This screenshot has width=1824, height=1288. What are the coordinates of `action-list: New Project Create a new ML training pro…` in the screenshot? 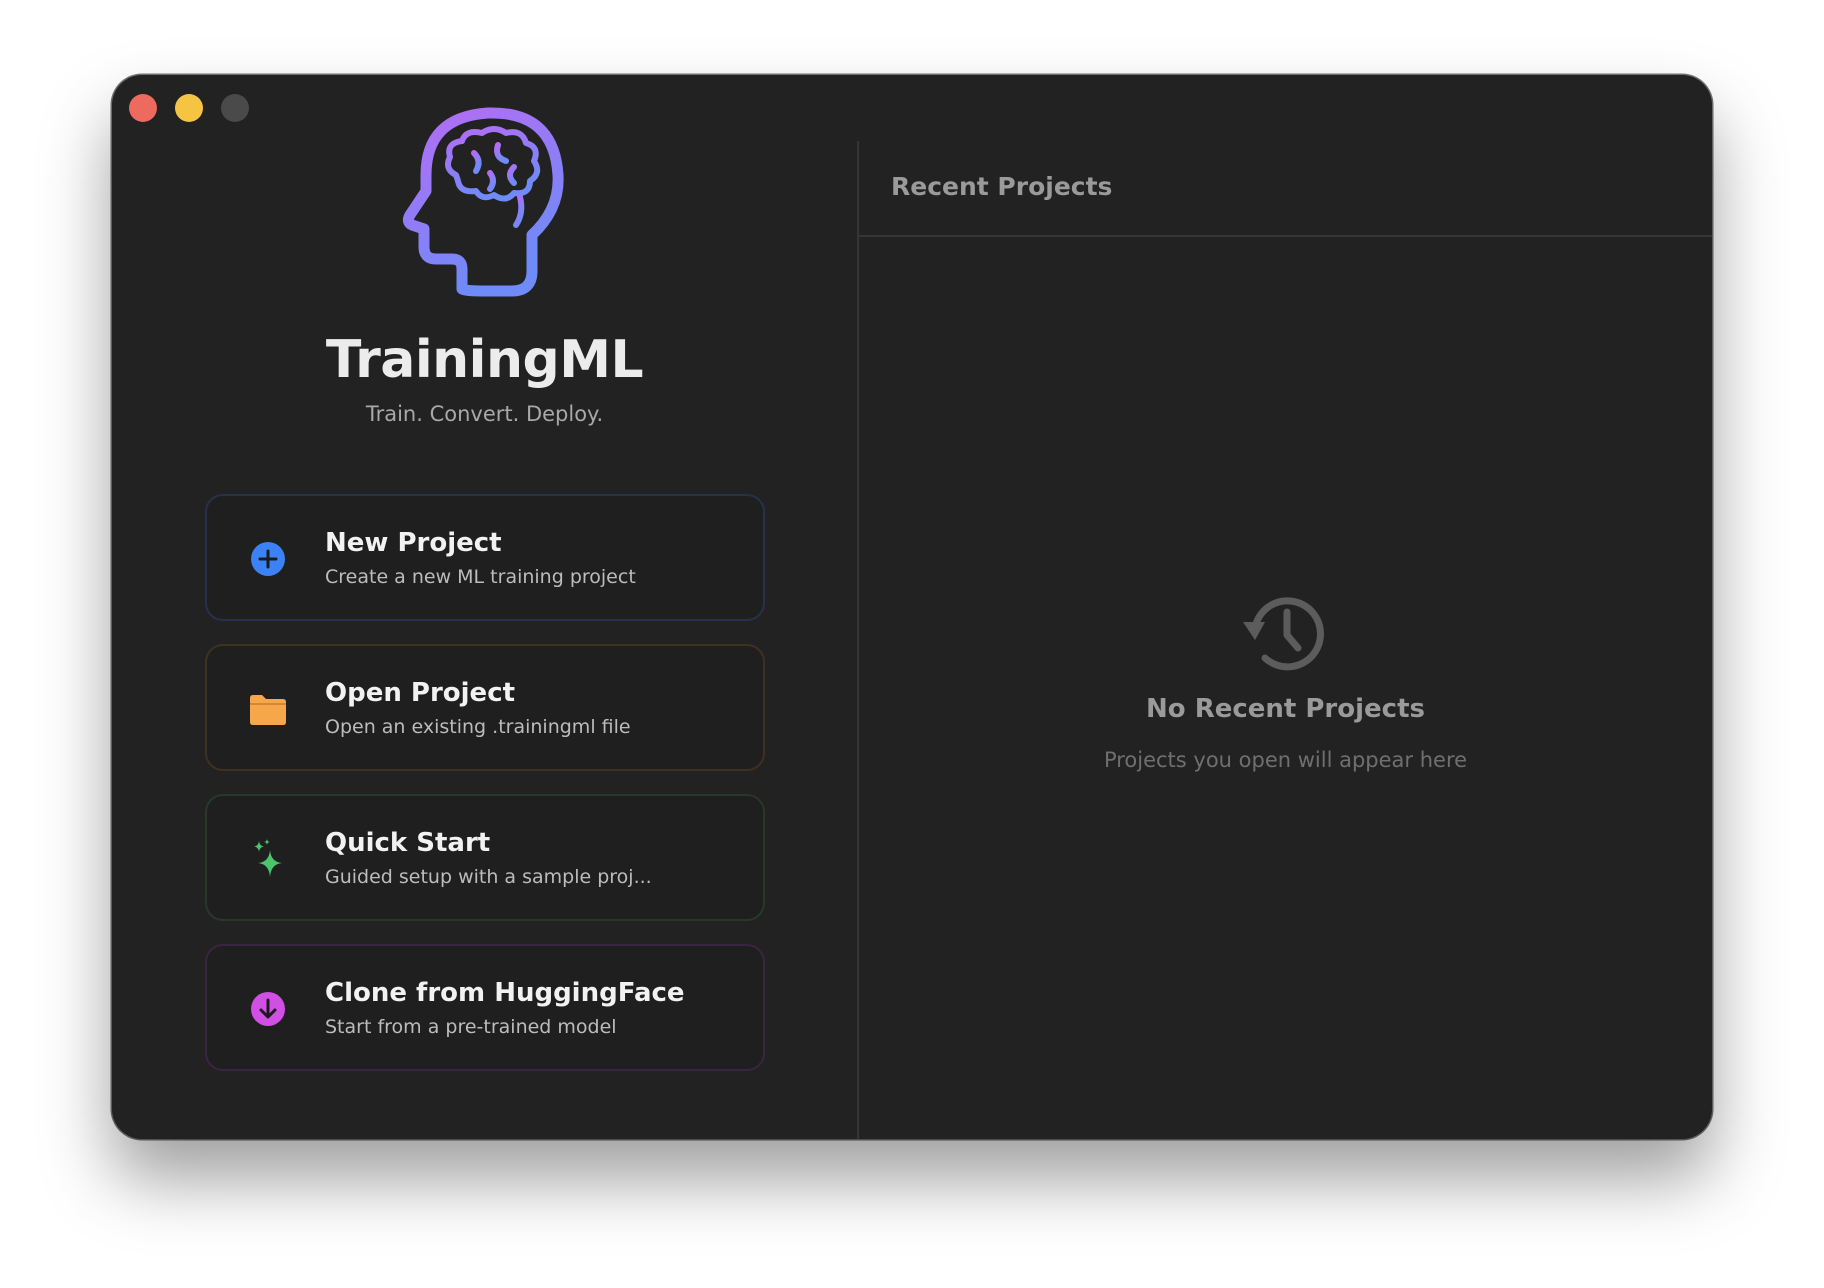 It's located at (485, 794).